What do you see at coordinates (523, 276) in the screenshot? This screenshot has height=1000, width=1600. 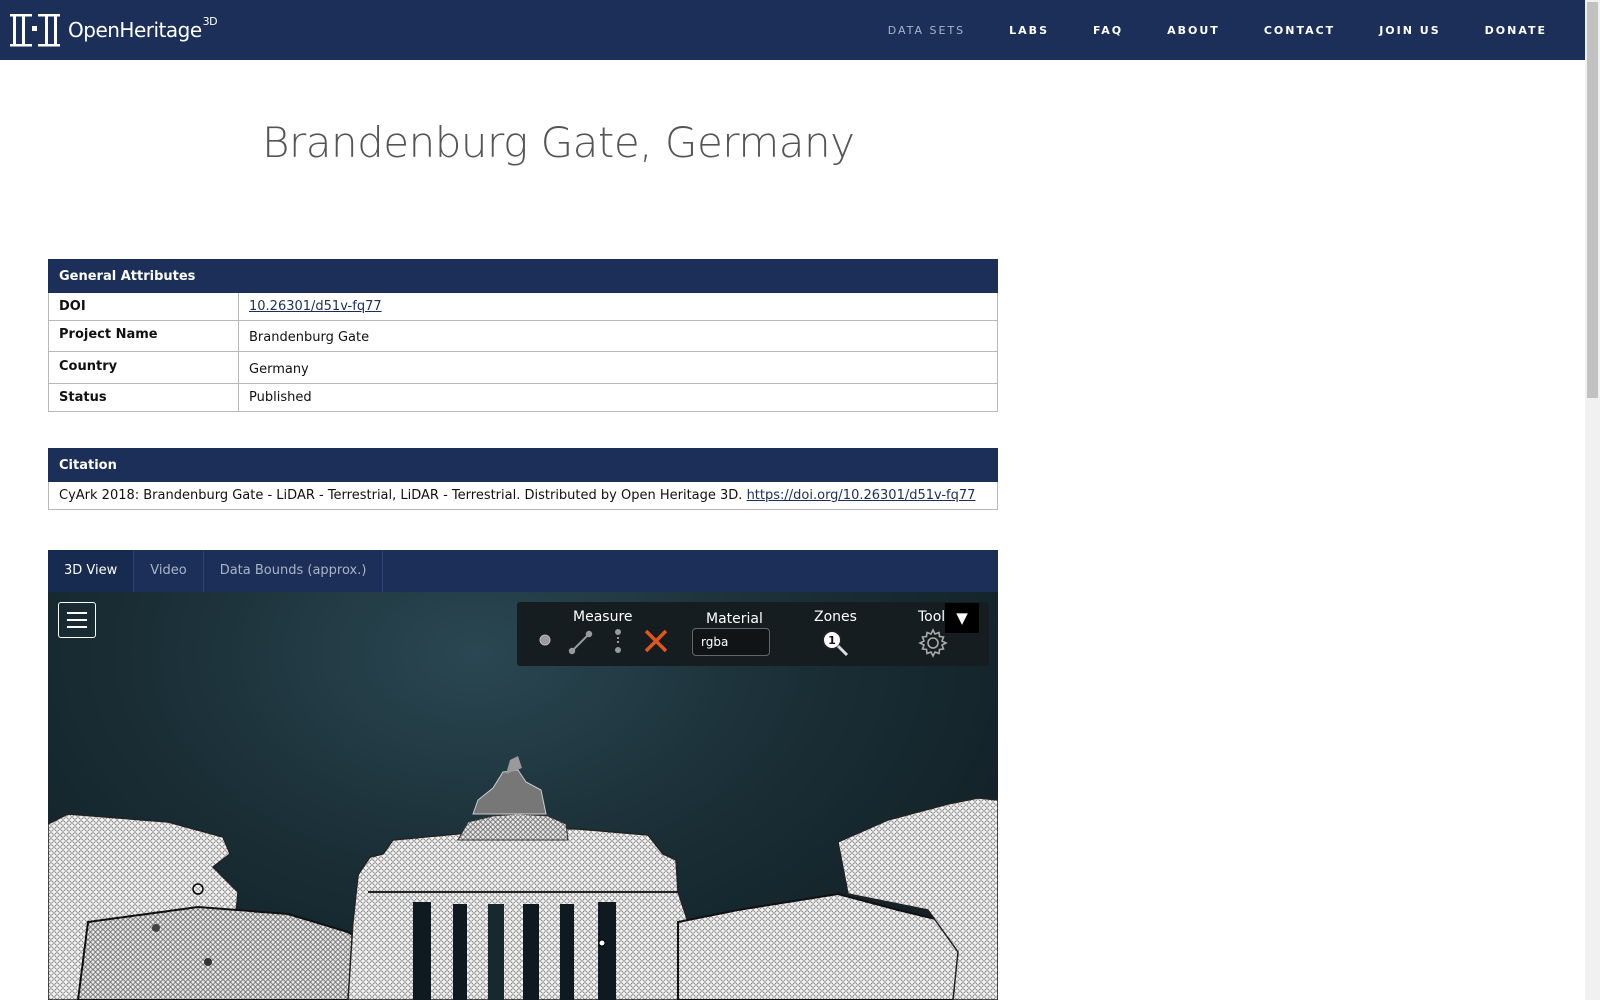 I see `general-attributes-header: General Attributes` at bounding box center [523, 276].